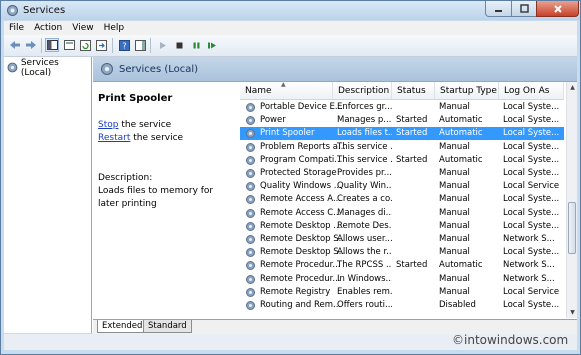  Describe the element at coordinates (82, 28) in the screenshot. I see `menu-view: View` at that location.